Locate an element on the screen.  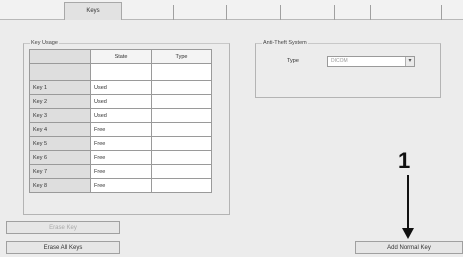
table-row: Key 6 Free is located at coordinates (120, 157).